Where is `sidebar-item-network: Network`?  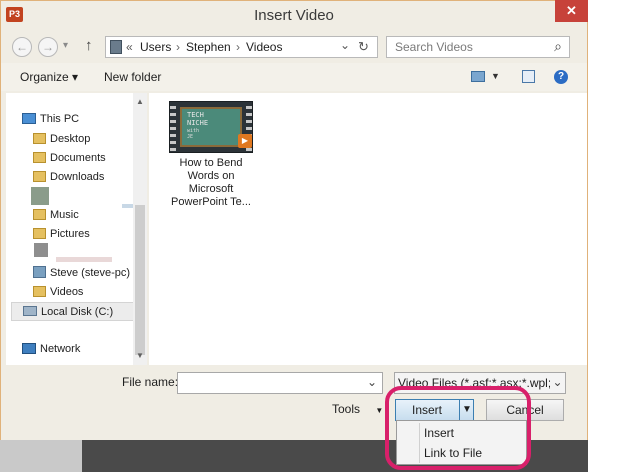 sidebar-item-network: Network is located at coordinates (51, 349).